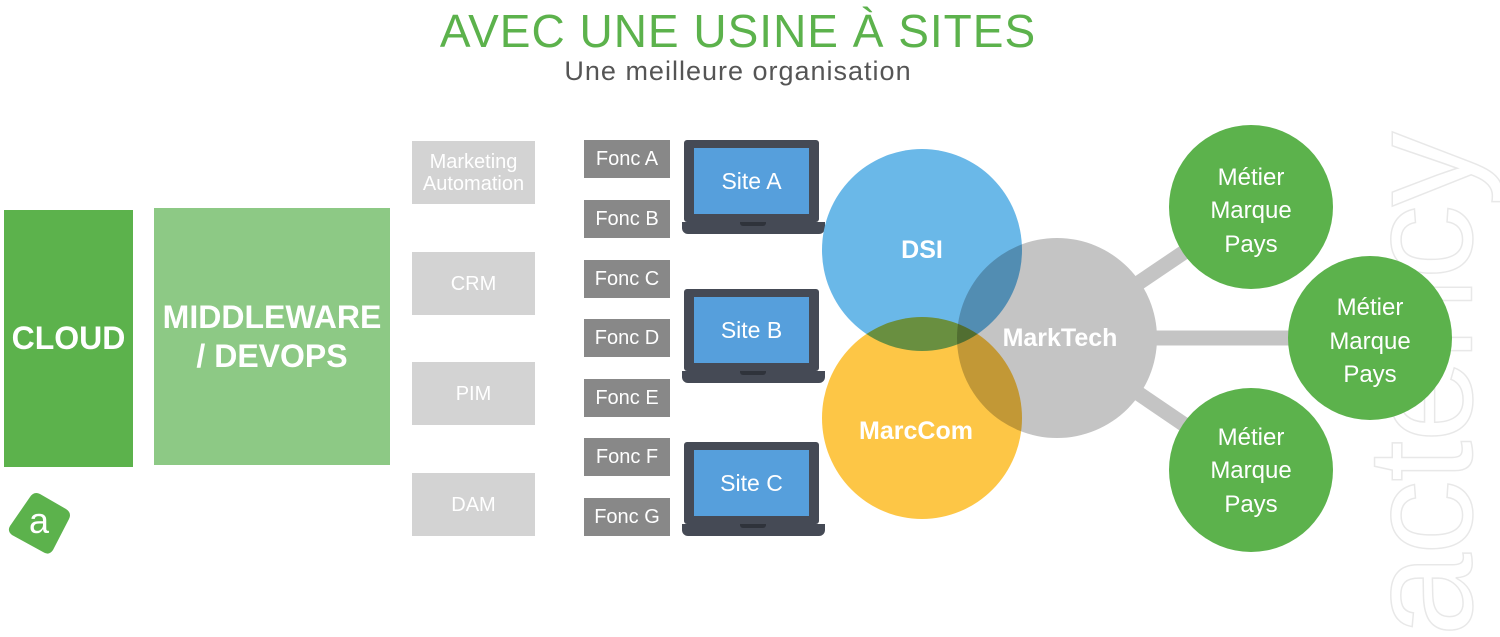 Image resolution: width=1500 pixels, height=637 pixels. What do you see at coordinates (916, 431) in the screenshot?
I see `marccom-label: MarcCom` at bounding box center [916, 431].